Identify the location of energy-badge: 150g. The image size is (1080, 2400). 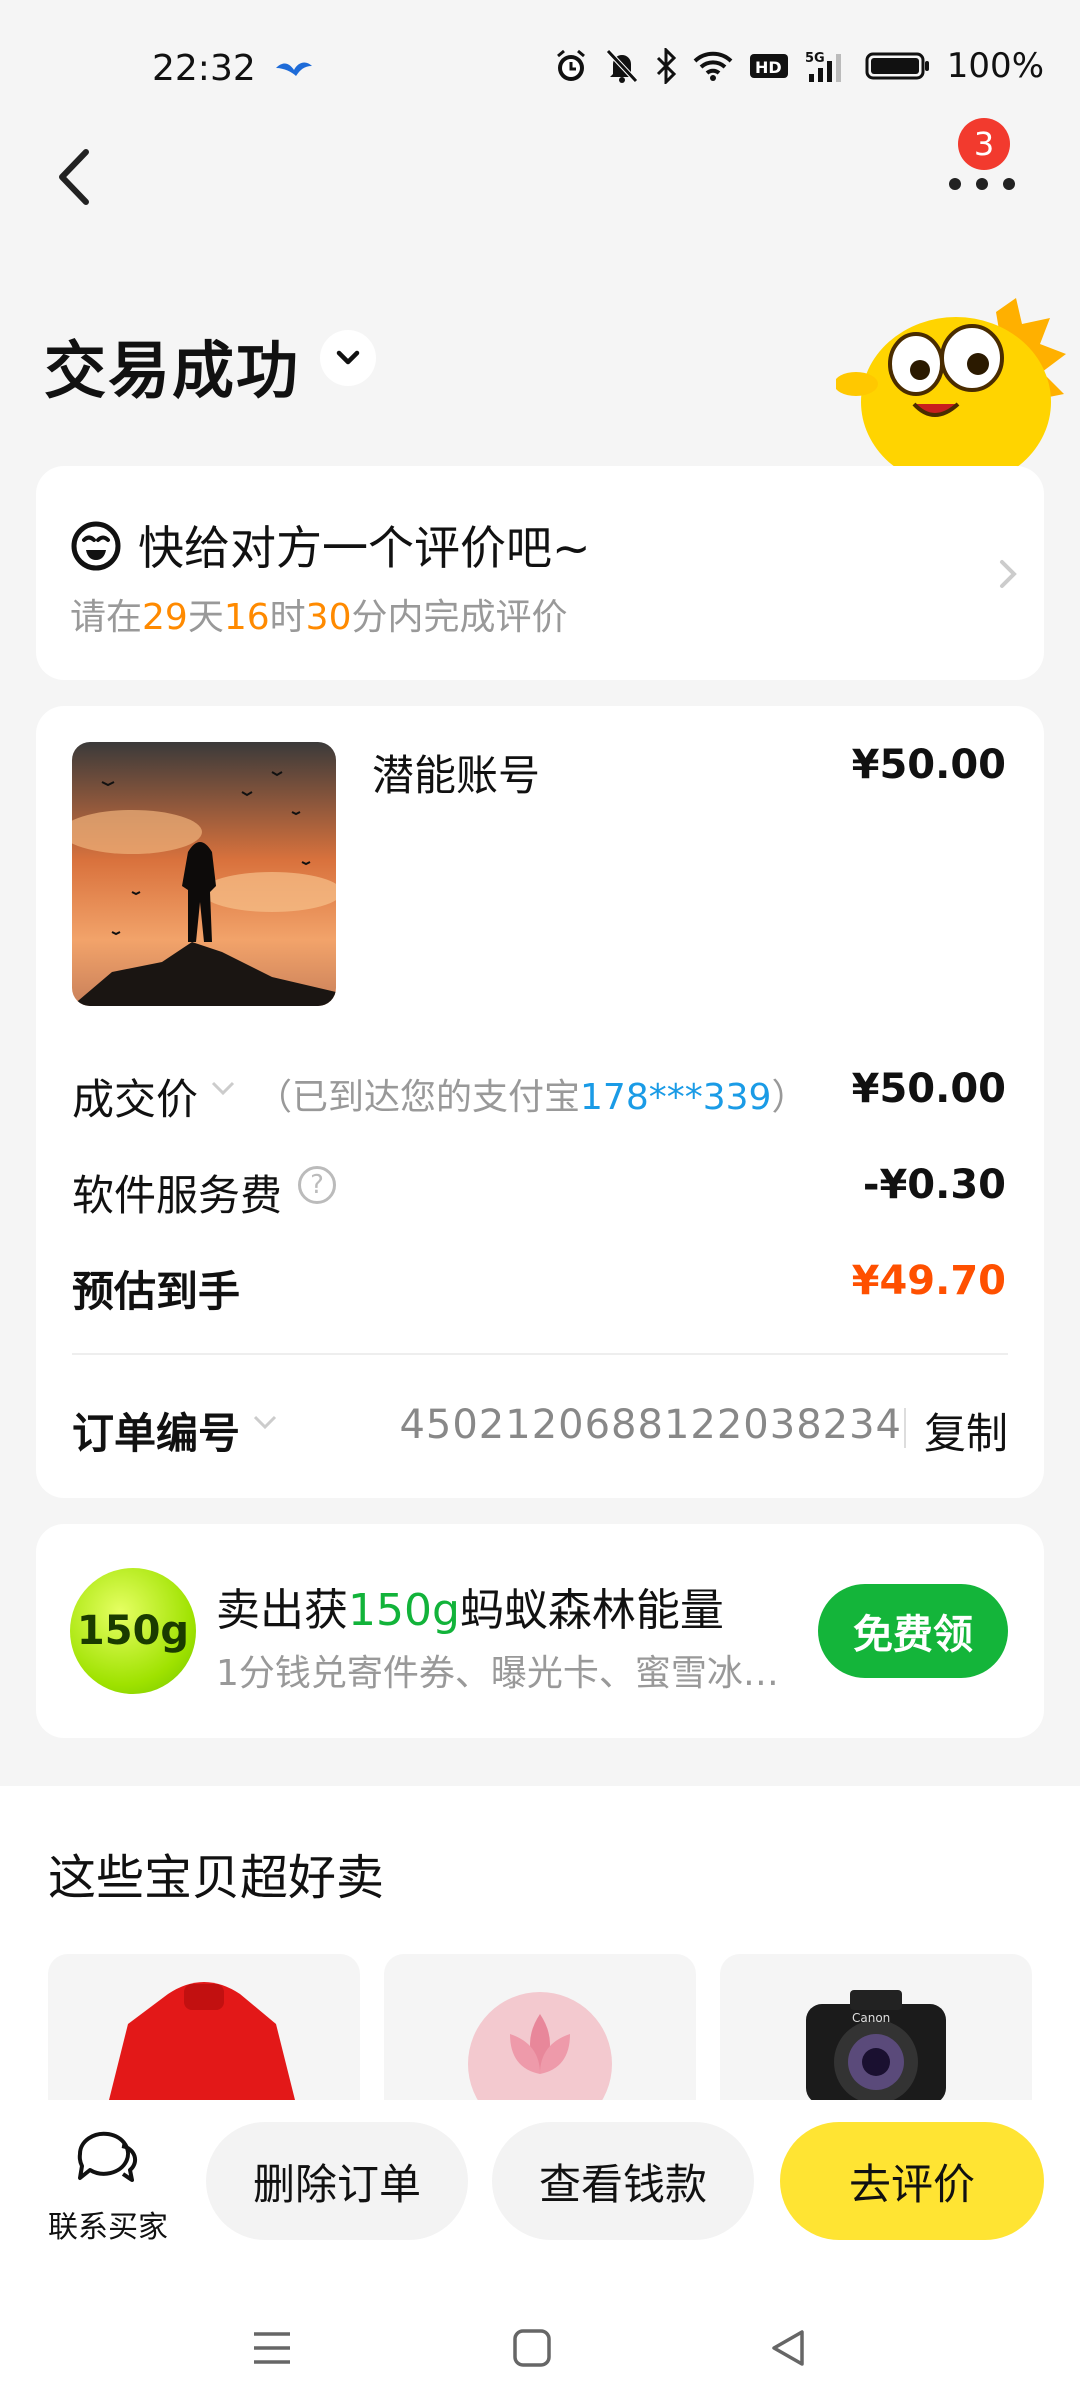
(133, 1631).